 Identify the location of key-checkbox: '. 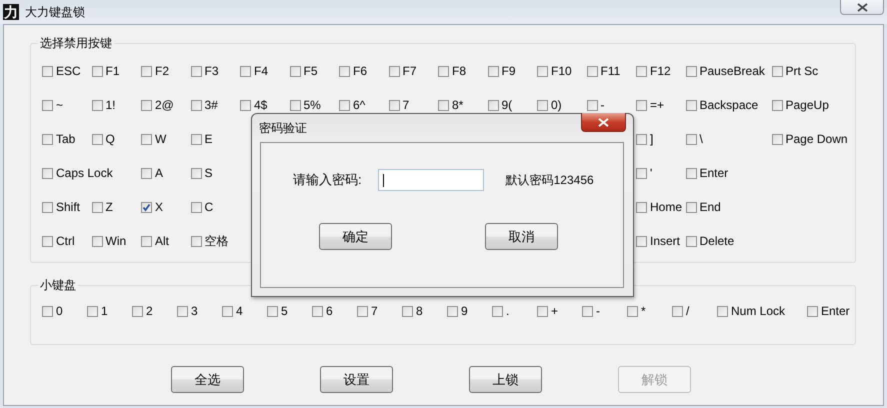
(661, 173).